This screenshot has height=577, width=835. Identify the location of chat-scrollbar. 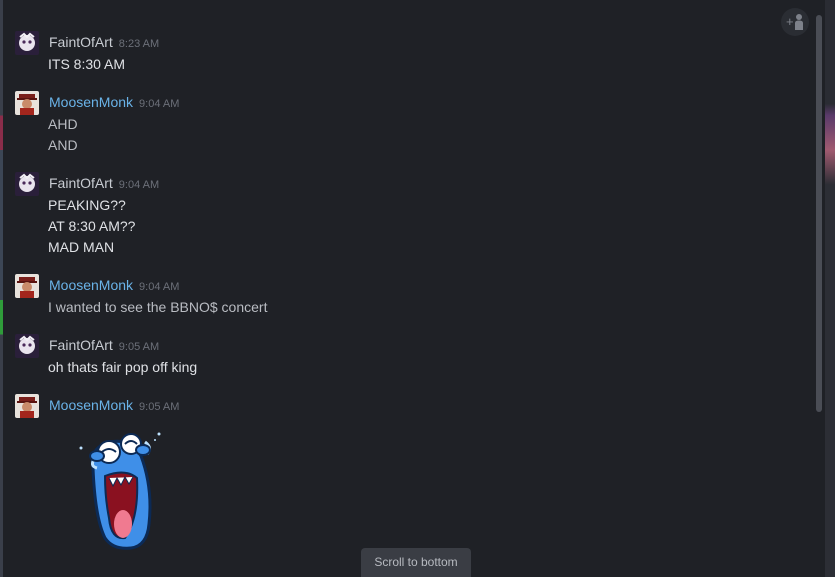
(819, 213).